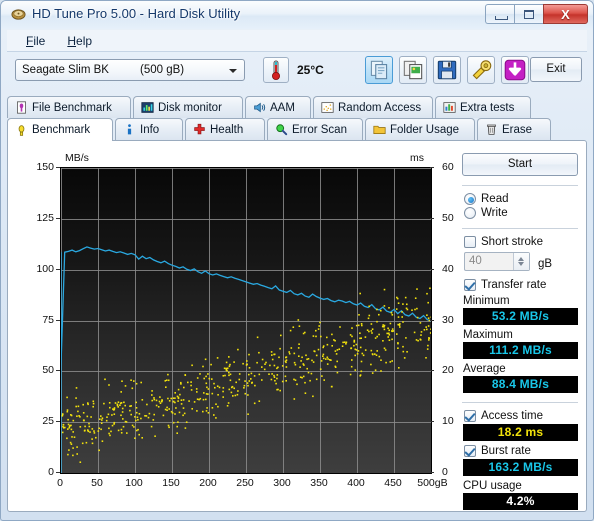 The image size is (594, 521). Describe the element at coordinates (520, 316) in the screenshot. I see `minimum-value: 53.2 MB/s` at that location.